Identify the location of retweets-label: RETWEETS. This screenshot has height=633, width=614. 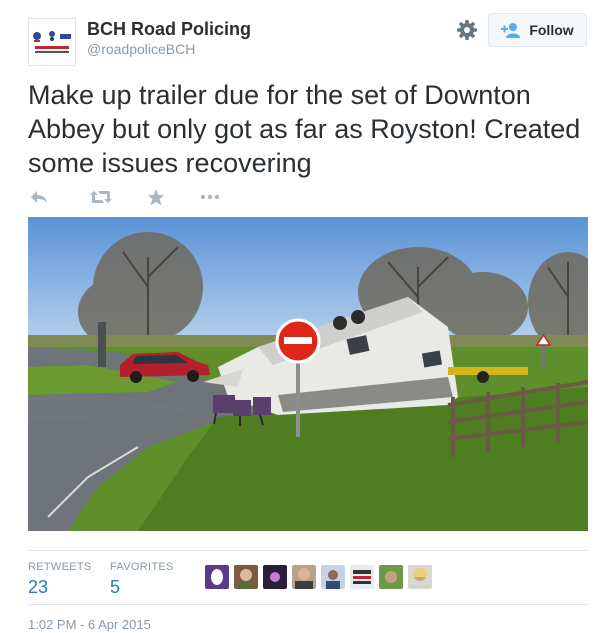
(60, 567).